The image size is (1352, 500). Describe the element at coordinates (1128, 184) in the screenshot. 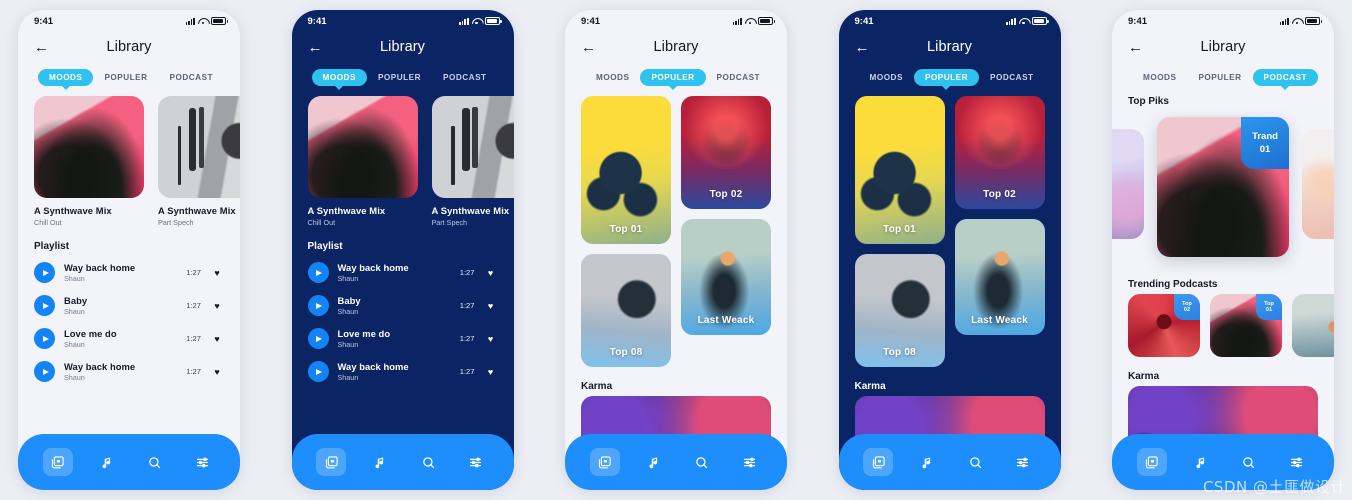

I see `carousel-slide-prev` at that location.